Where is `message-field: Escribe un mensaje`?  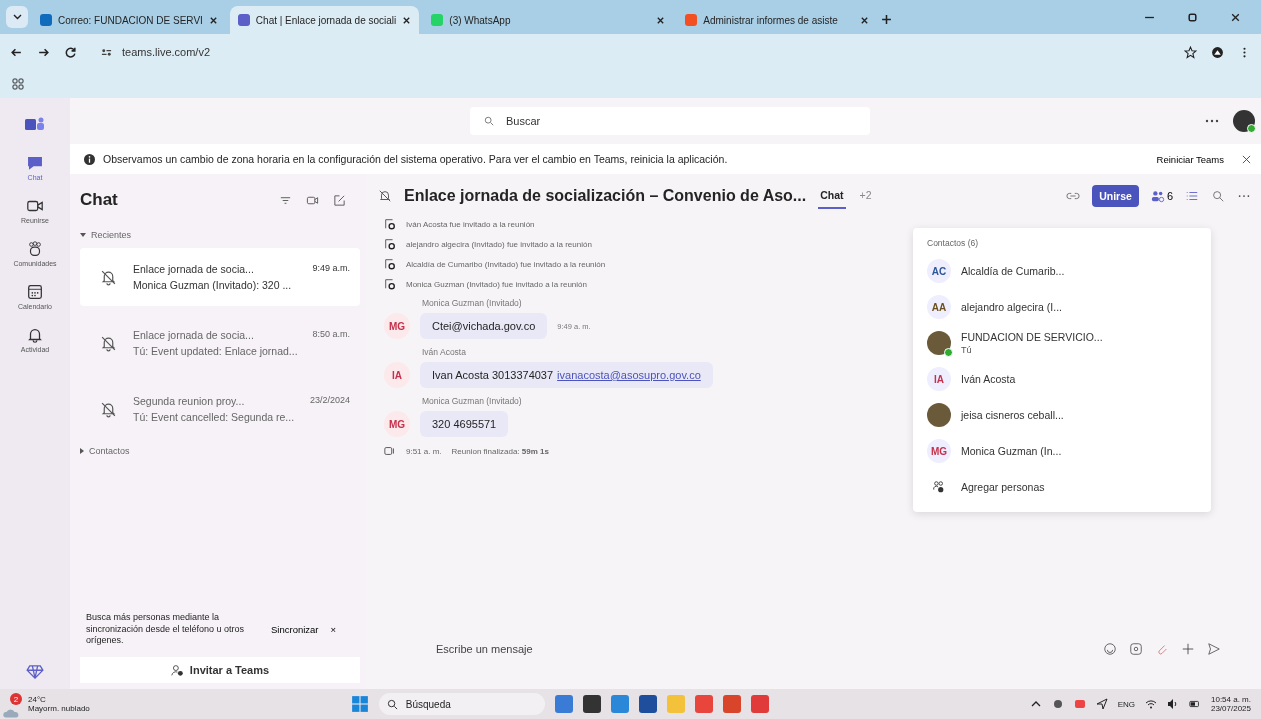
message-field: Escribe un mensaje is located at coordinates (762, 649).